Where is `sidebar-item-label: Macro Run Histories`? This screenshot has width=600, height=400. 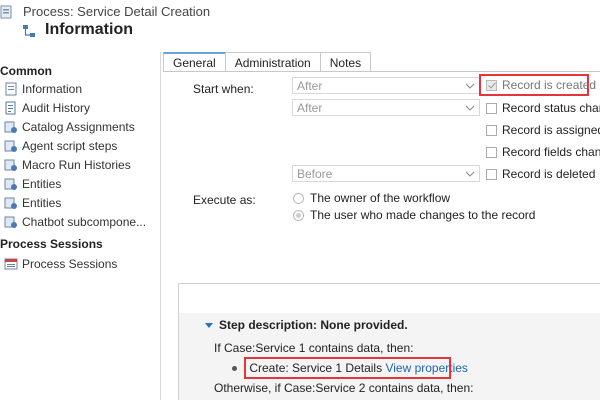
sidebar-item-label: Macro Run Histories is located at coordinates (76, 164).